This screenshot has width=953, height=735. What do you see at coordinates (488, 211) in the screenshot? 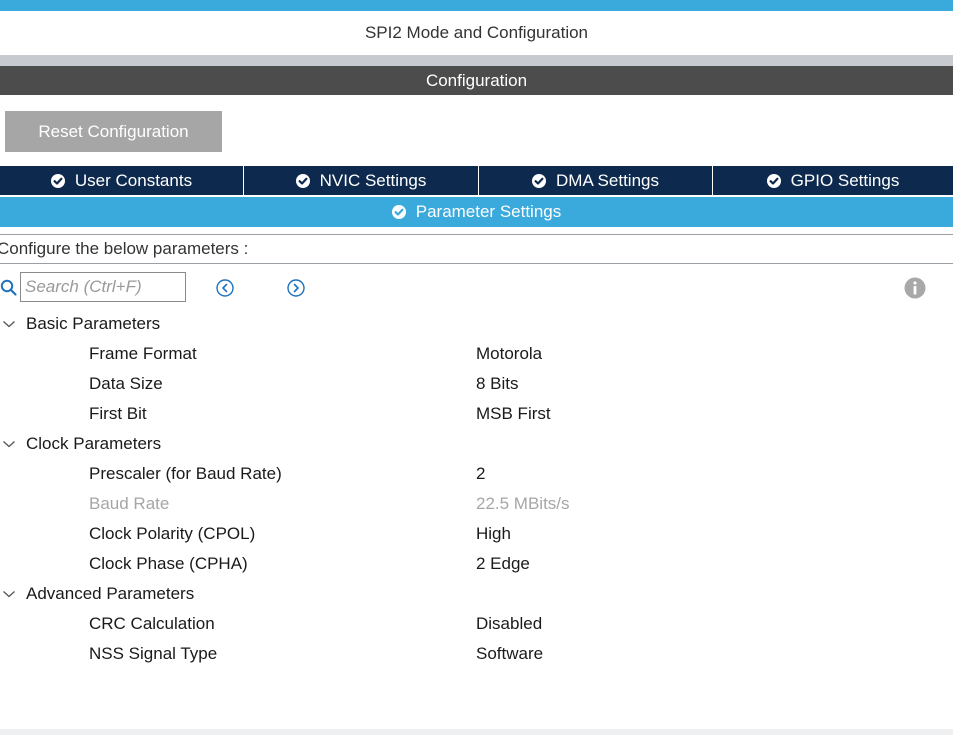
I see `tab-label: Parameter Settings` at bounding box center [488, 211].